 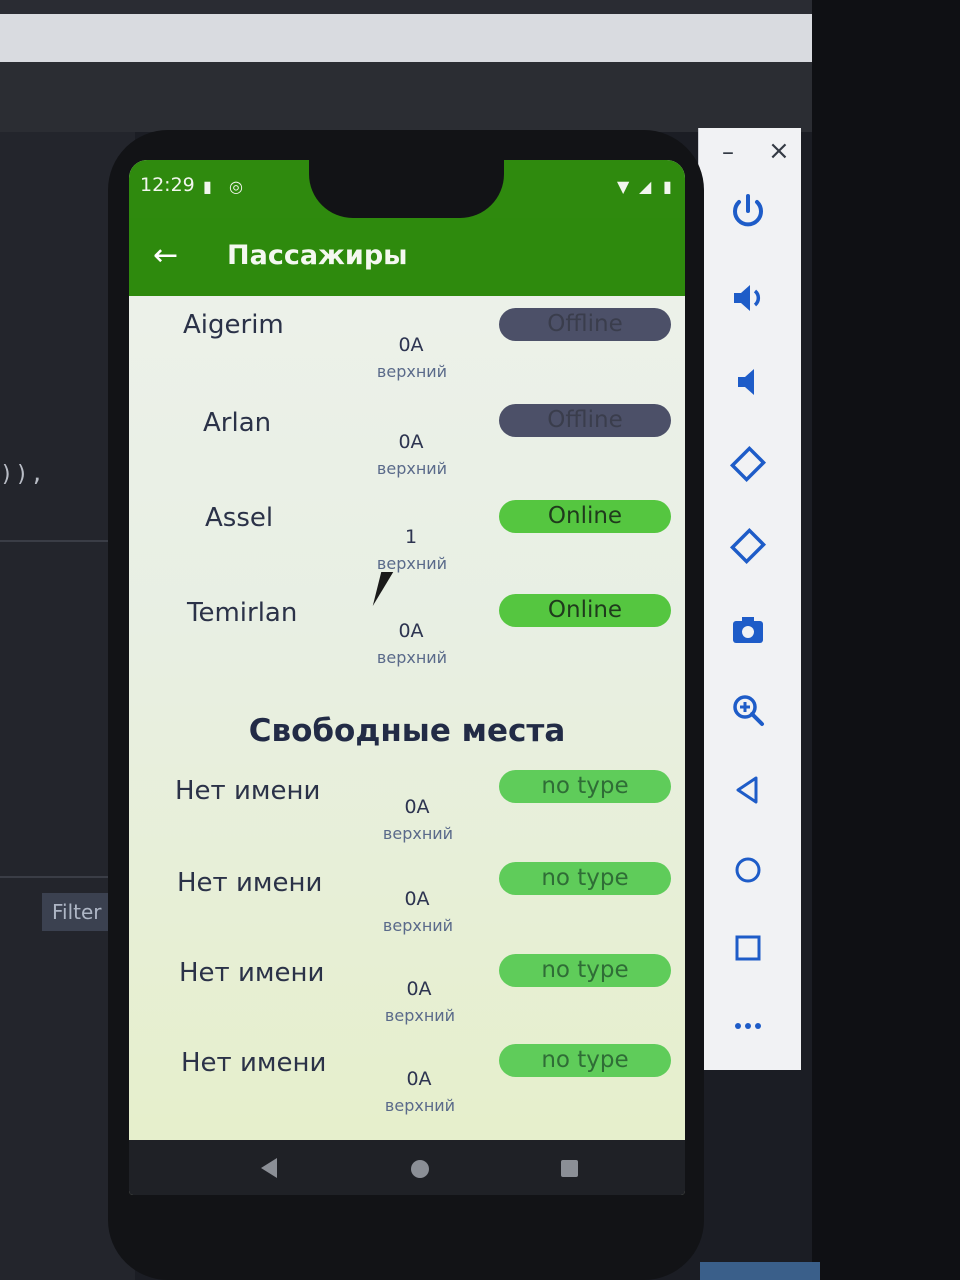 What do you see at coordinates (645, 186) in the screenshot?
I see `signal-icon: ◢` at bounding box center [645, 186].